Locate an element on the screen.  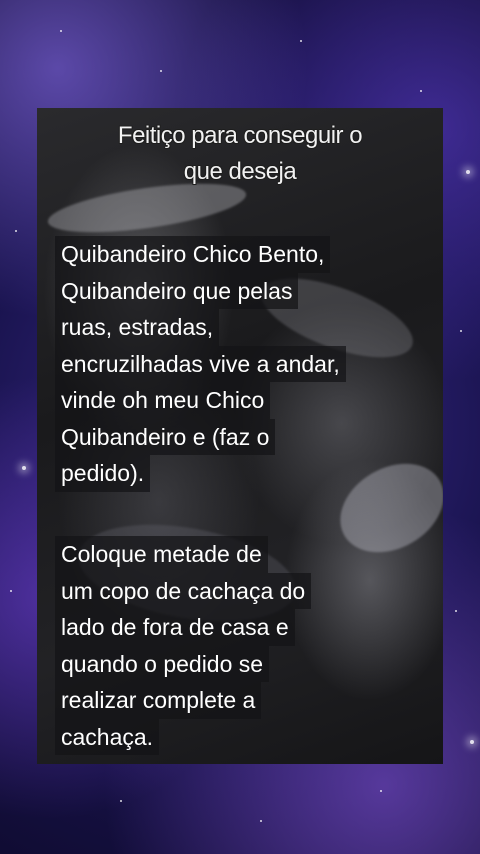
text-line: Coloque metade de is located at coordinates (161, 554).